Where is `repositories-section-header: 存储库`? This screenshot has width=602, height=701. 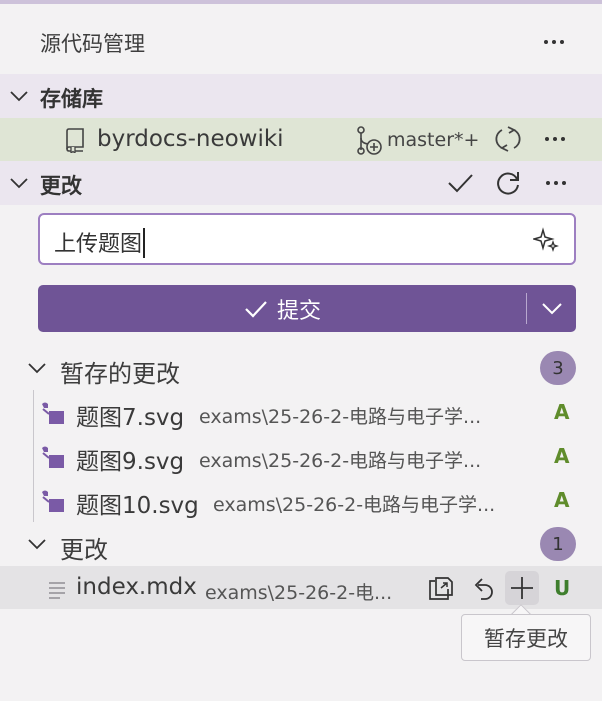
repositories-section-header: 存储库 is located at coordinates (301, 96).